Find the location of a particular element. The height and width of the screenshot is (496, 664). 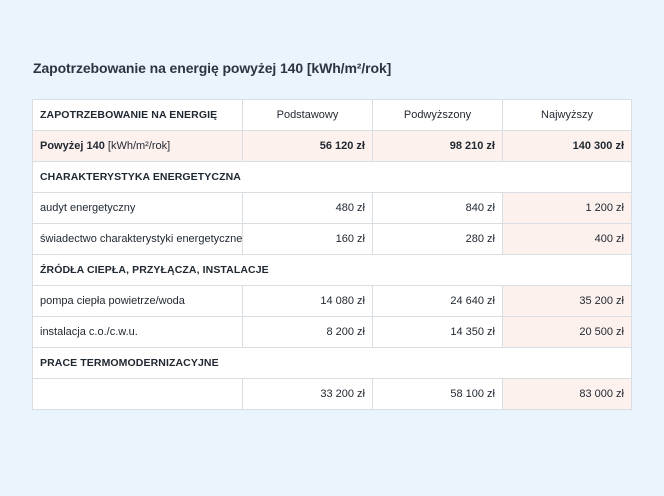

section-title-energy-certificate: CHARAKTERYSTYKA ENERGETYCZNA is located at coordinates (332, 177).